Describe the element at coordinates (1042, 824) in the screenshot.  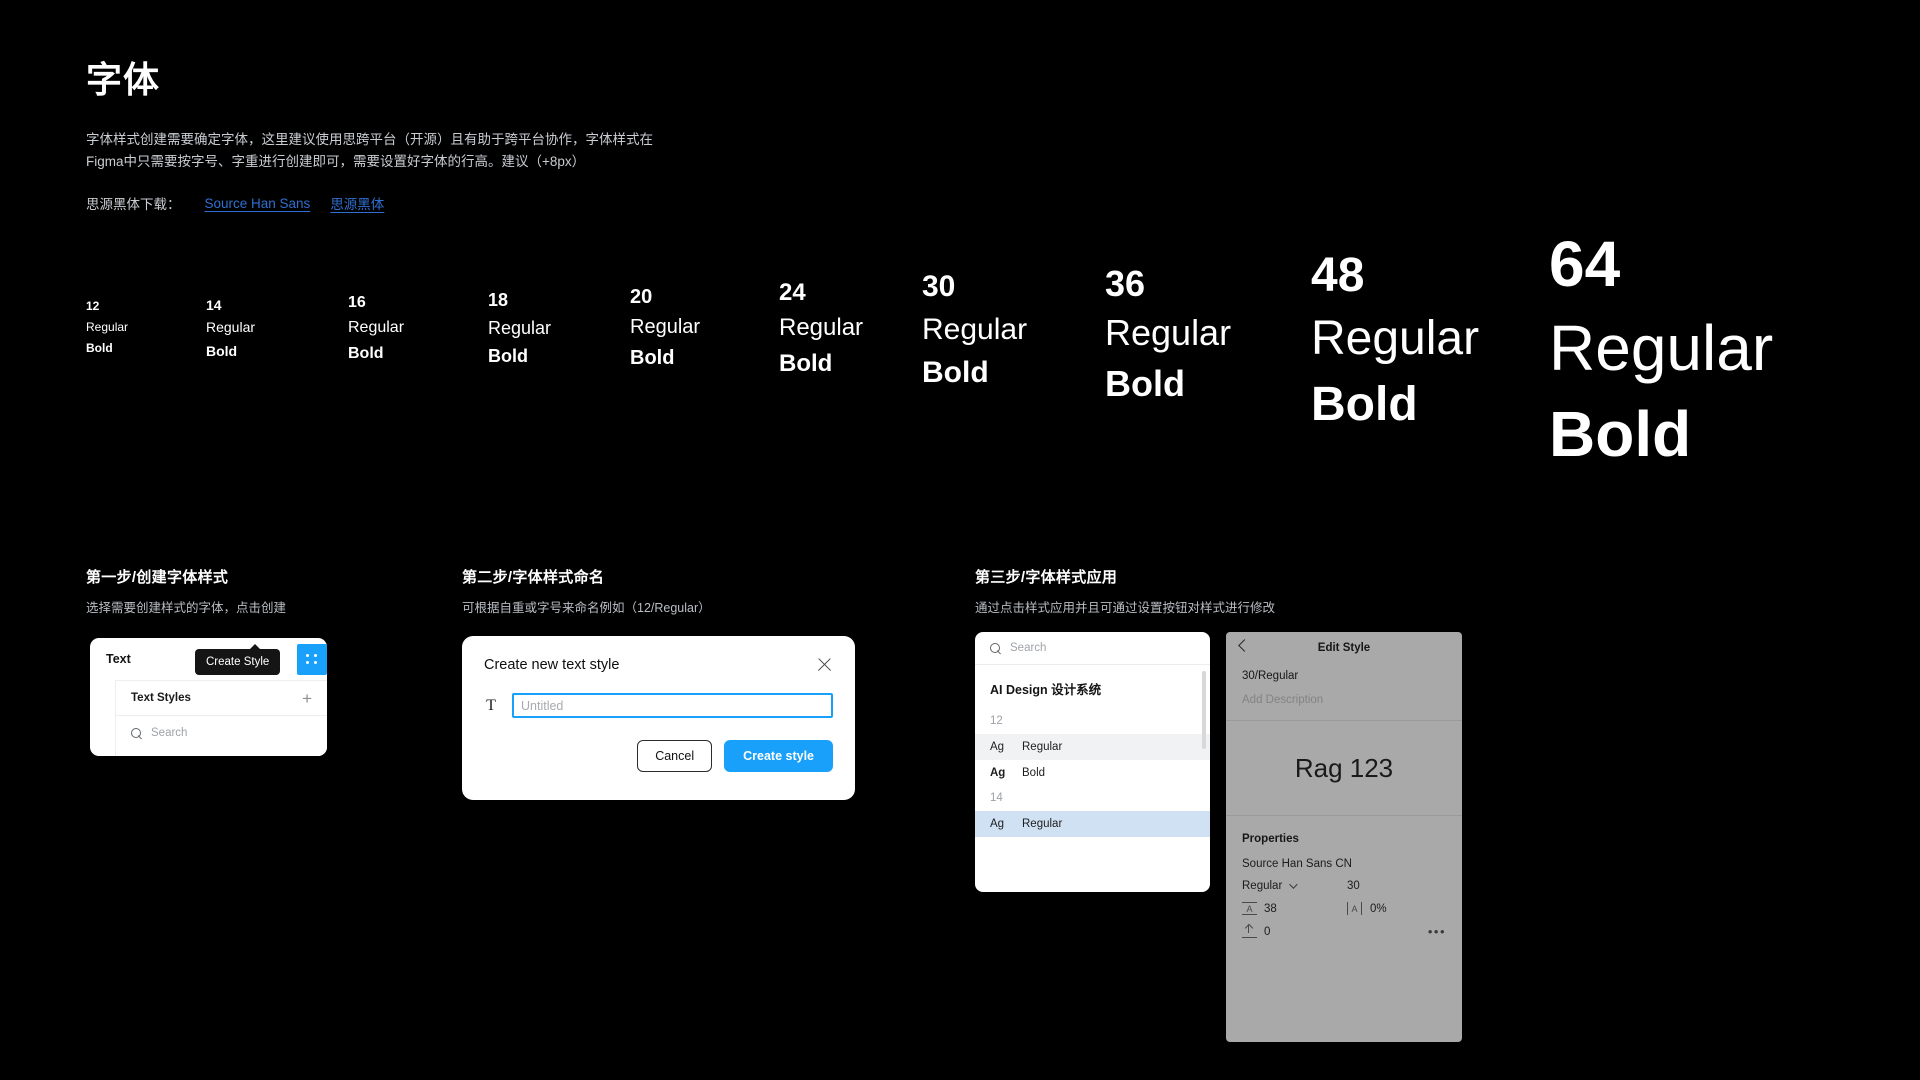
I see `style-item-label: Regular` at that location.